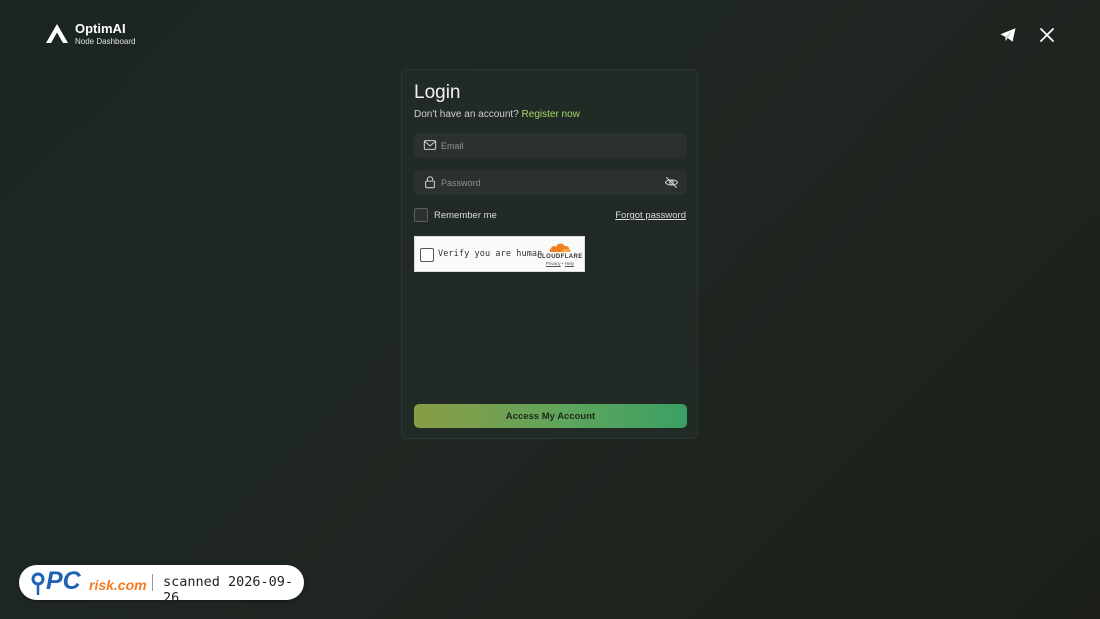 The width and height of the screenshot is (1100, 619). I want to click on cloudflare-cloud-icon, so click(560, 247).